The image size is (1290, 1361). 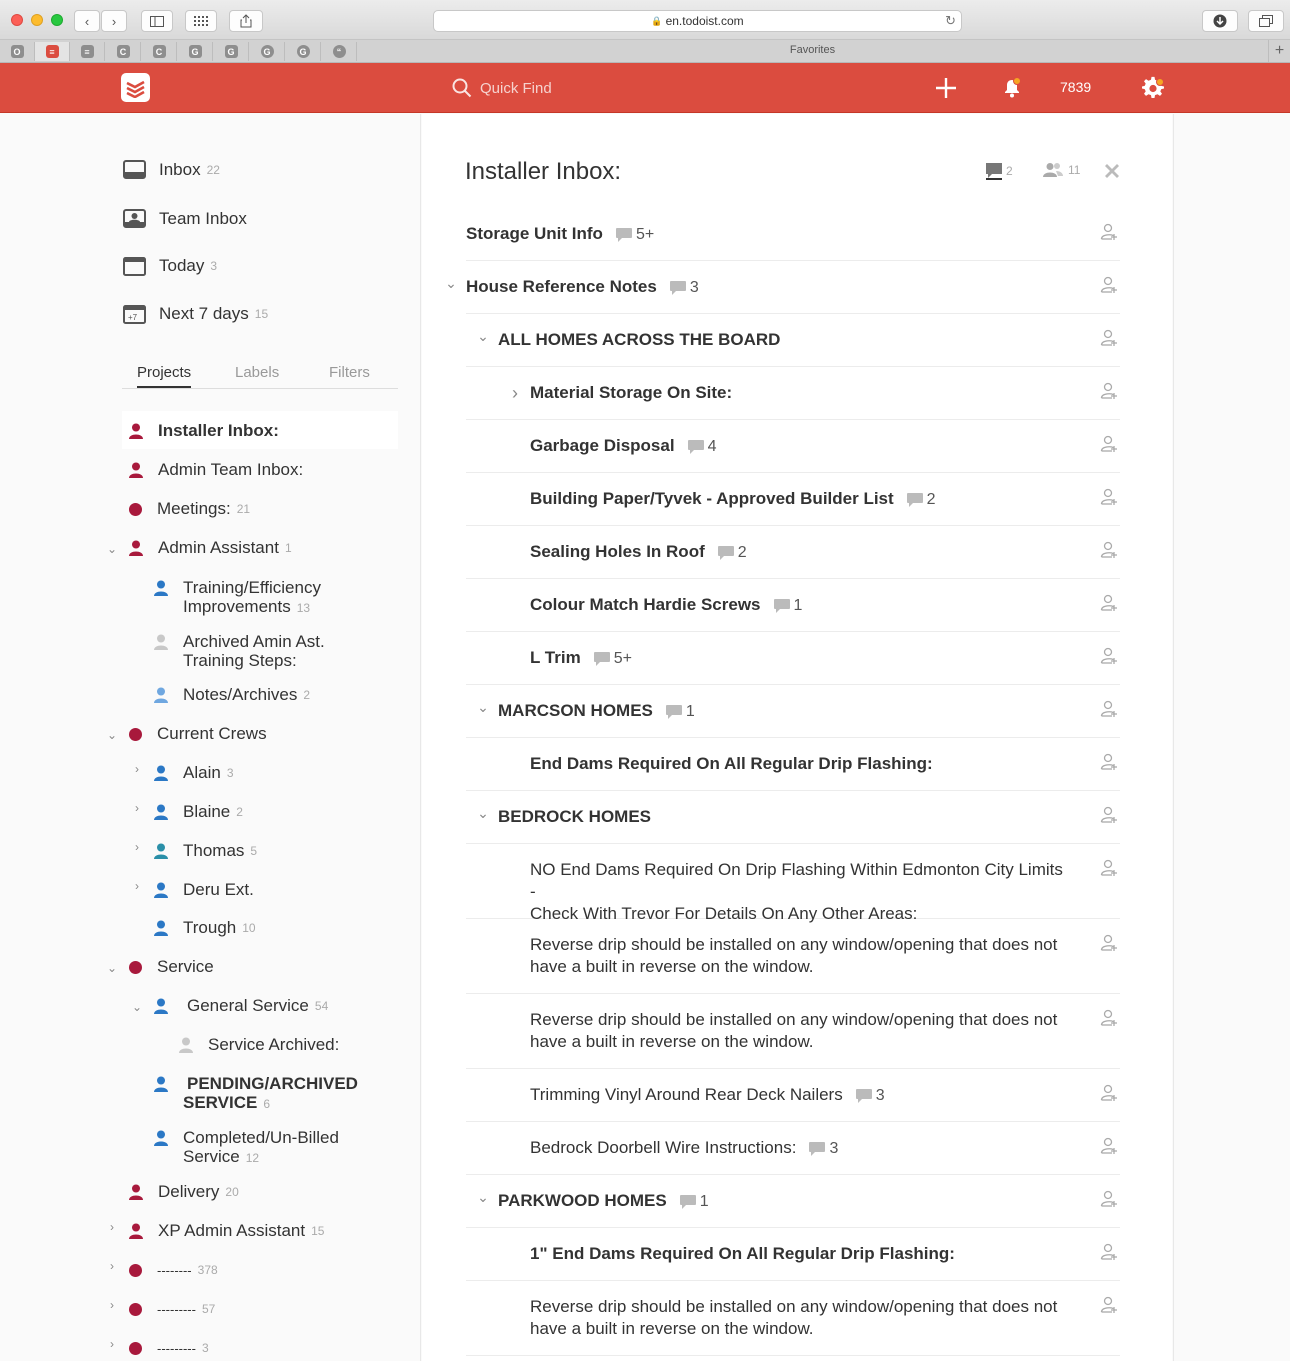 I want to click on project-alain: Alain 3, so click(x=193, y=773).